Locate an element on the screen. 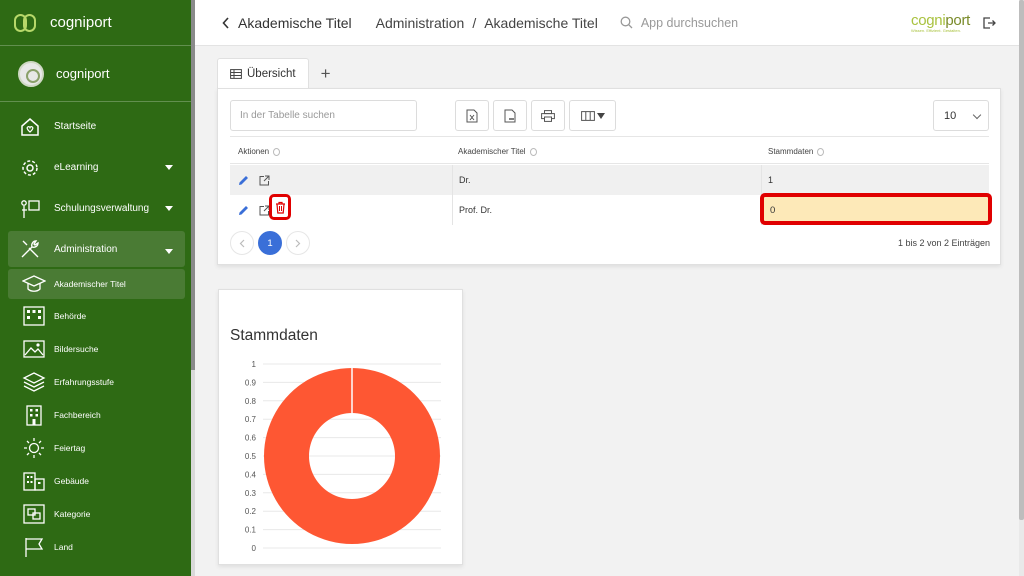 The width and height of the screenshot is (1024, 576). export-excel-button is located at coordinates (472, 115).